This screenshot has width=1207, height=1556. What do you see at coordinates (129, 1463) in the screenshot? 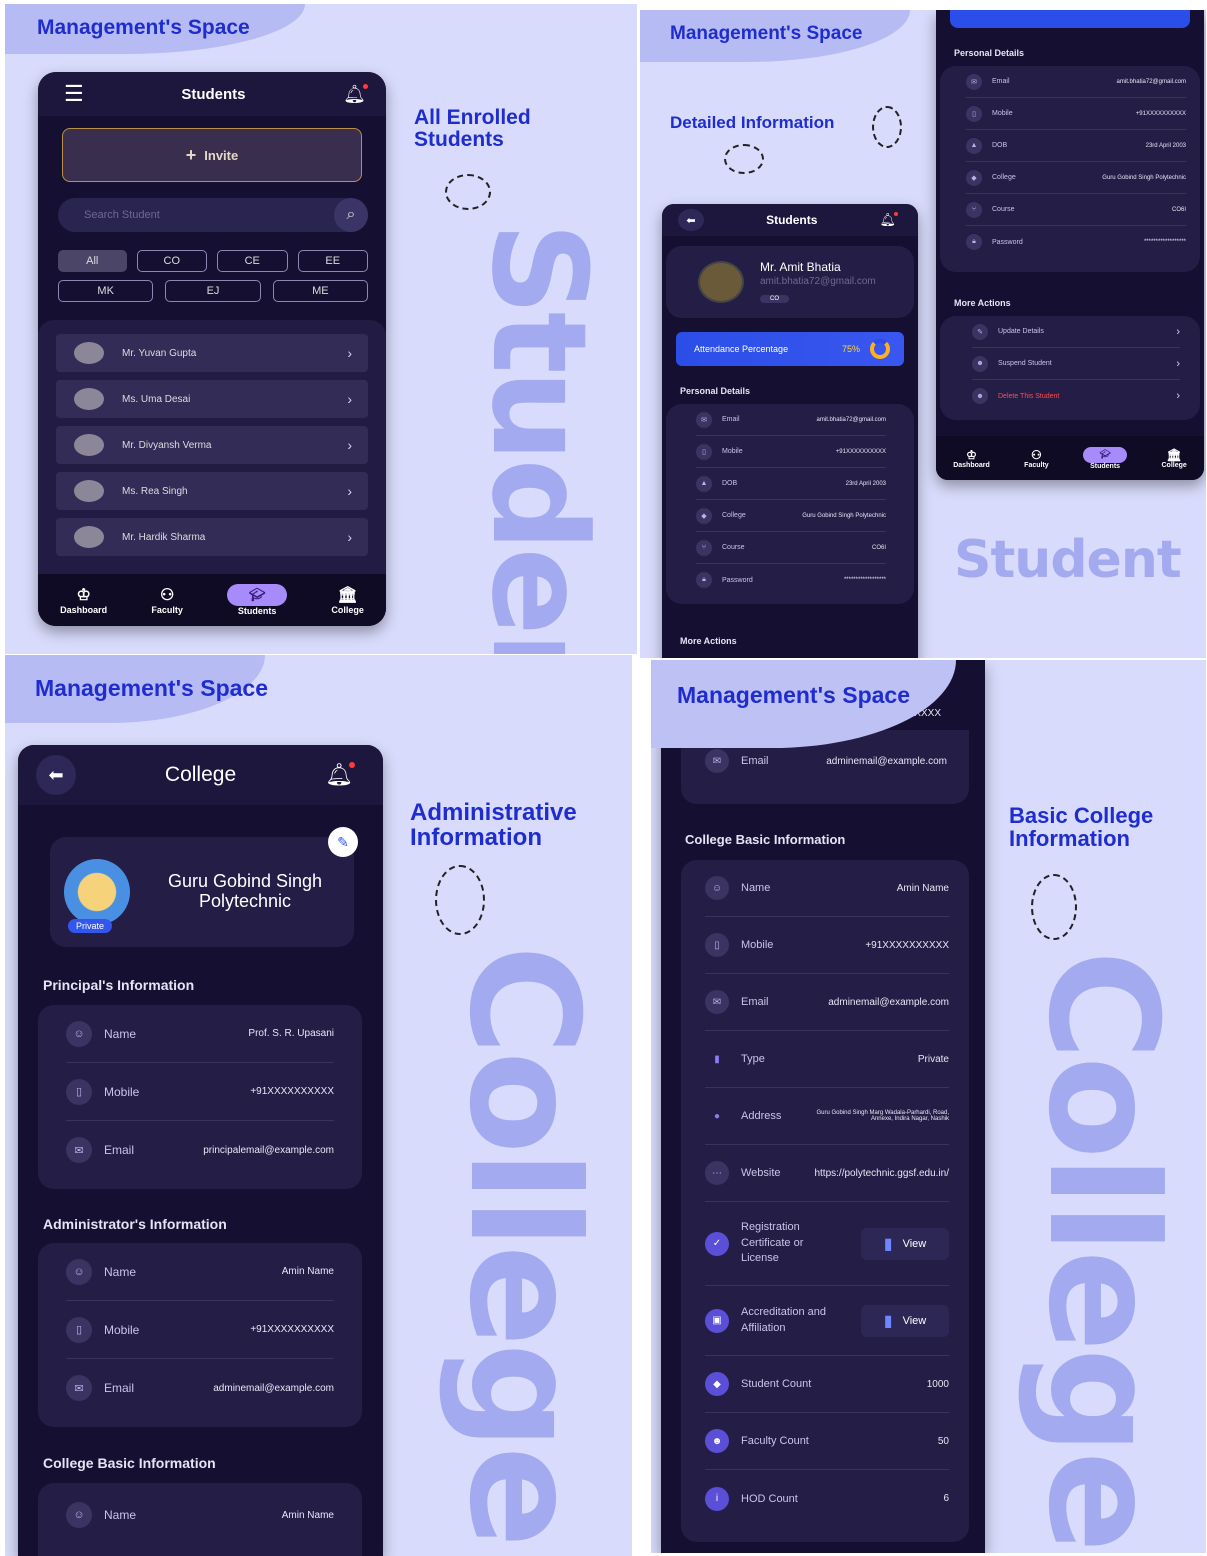
I see `basic-info-title: College Basic Information` at bounding box center [129, 1463].